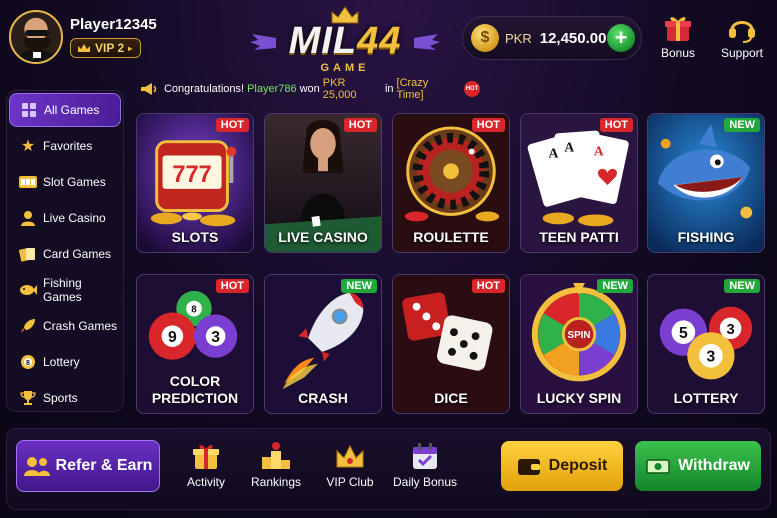 The image size is (777, 518). What do you see at coordinates (339, 89) in the screenshot?
I see `ticker-prize: PKR 25,000` at bounding box center [339, 89].